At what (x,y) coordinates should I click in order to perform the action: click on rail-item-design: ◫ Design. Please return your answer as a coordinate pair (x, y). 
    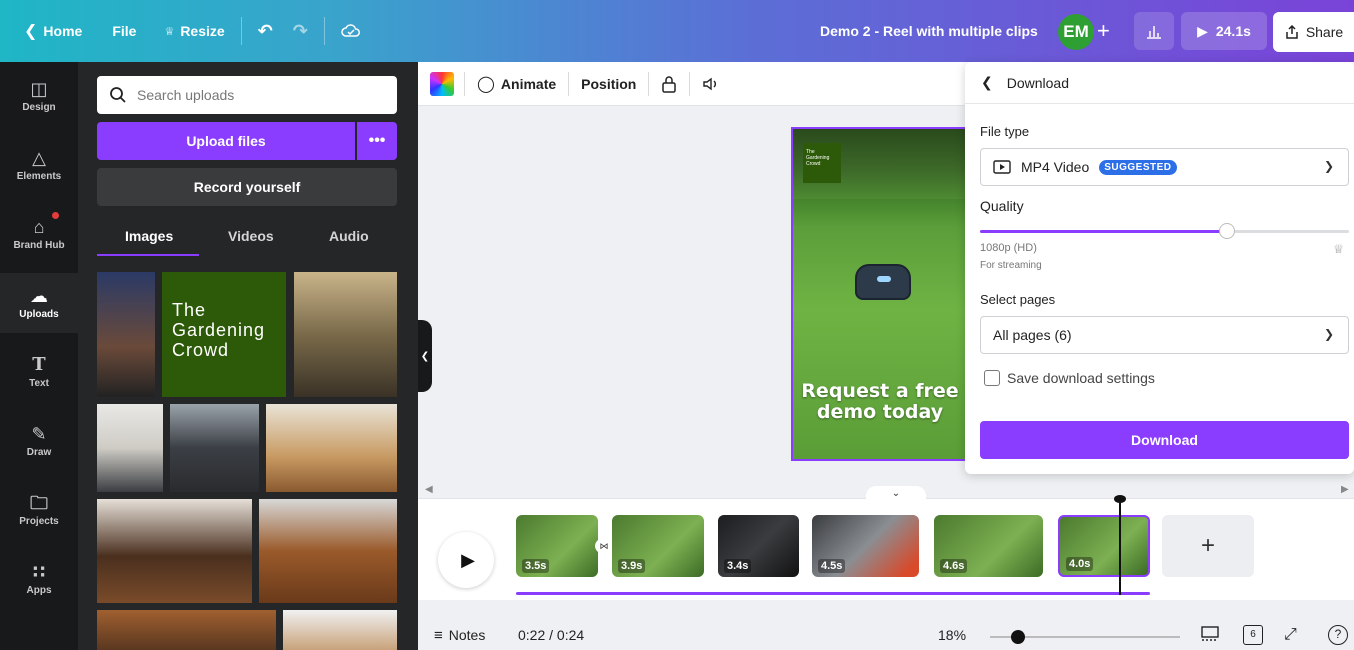
    Looking at the image, I should click on (39, 96).